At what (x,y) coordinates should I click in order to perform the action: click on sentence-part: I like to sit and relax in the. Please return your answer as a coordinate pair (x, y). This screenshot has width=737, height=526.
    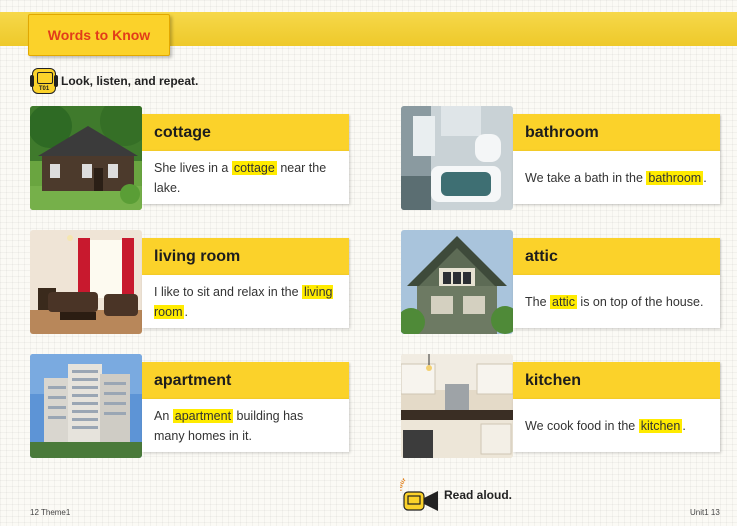
    Looking at the image, I should click on (228, 291).